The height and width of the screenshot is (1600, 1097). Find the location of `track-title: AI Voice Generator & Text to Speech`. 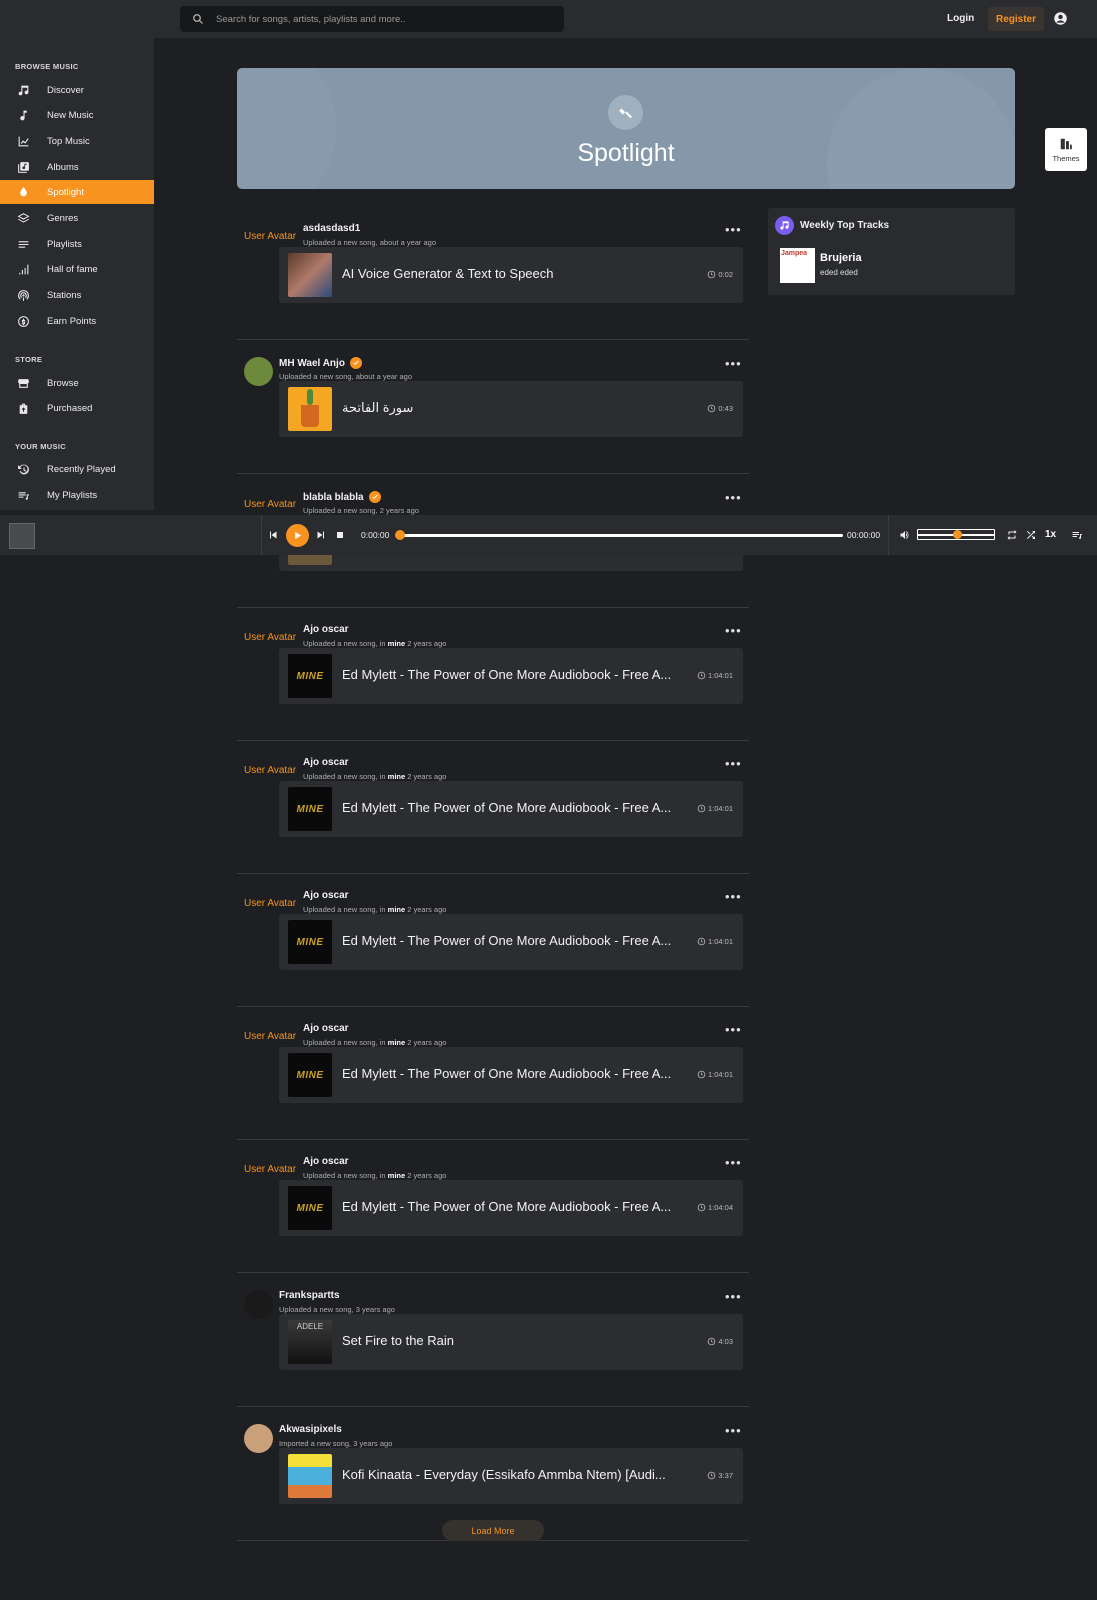

track-title: AI Voice Generator & Text to Speech is located at coordinates (448, 273).